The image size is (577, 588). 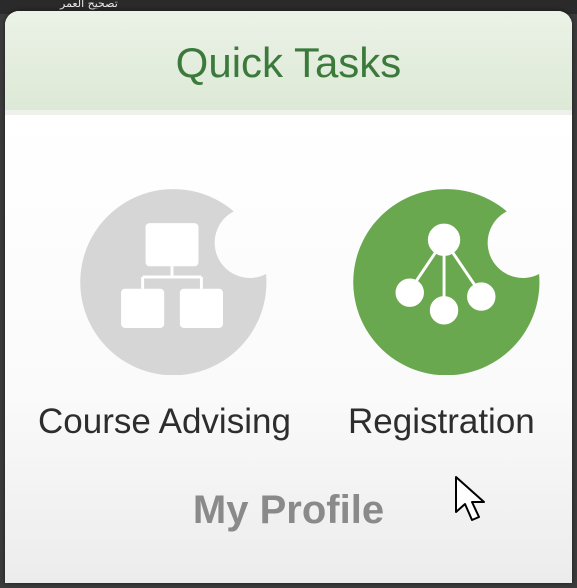 I want to click on panel-title: Quick Tasks, so click(x=288, y=62).